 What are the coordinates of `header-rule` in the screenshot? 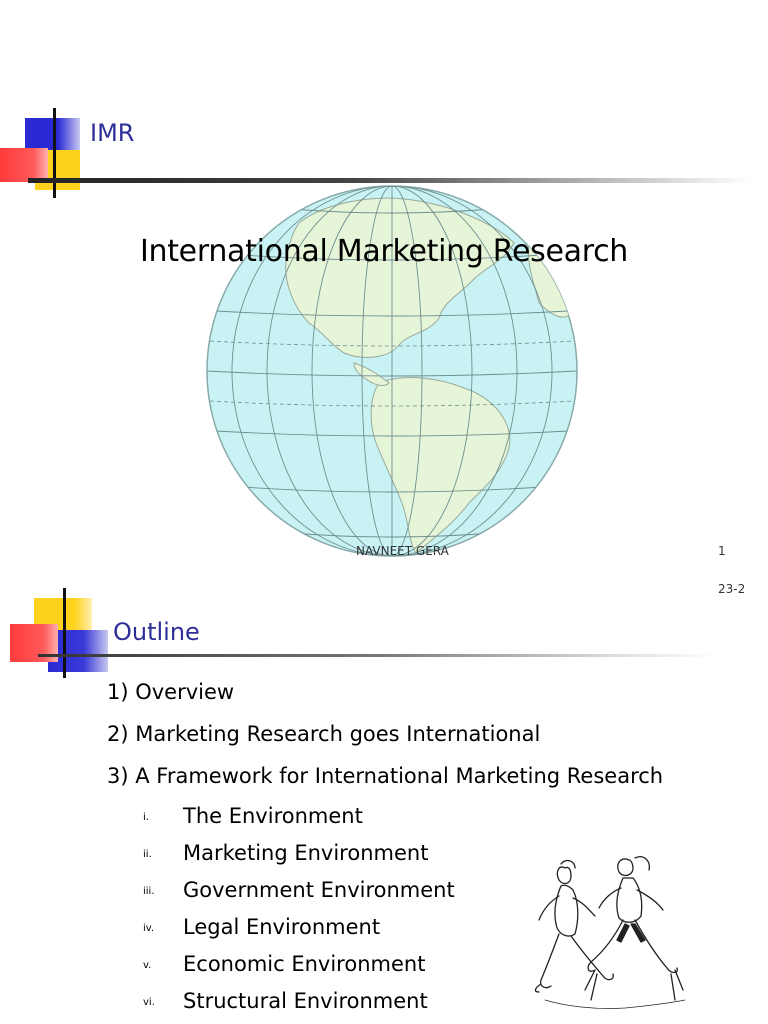 It's located at (378, 655).